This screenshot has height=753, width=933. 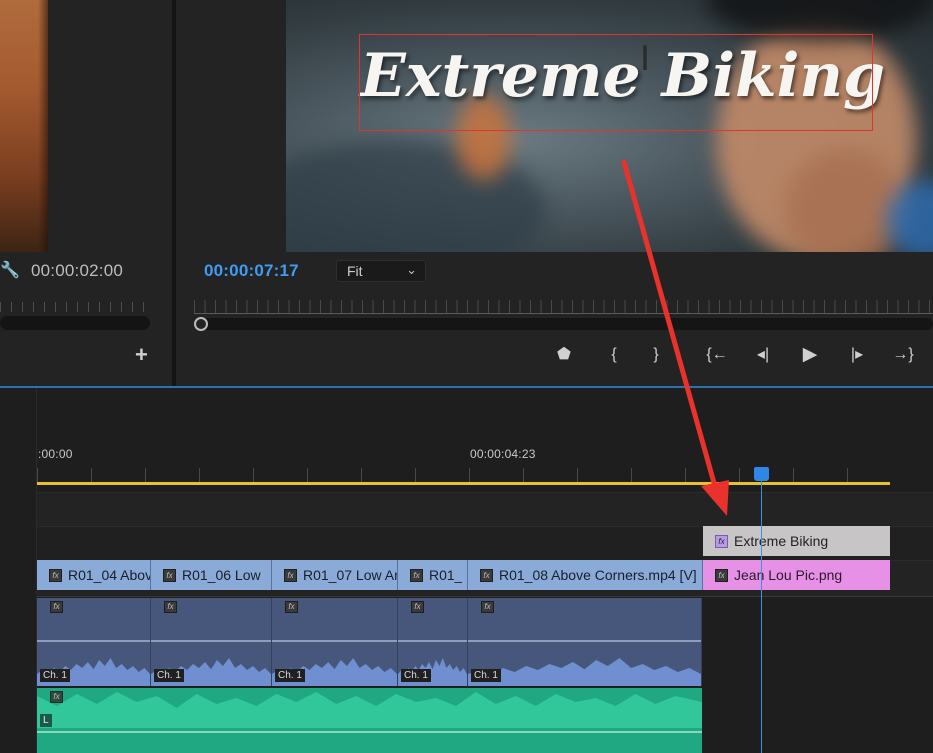 I want to click on playhead-line, so click(x=761, y=615).